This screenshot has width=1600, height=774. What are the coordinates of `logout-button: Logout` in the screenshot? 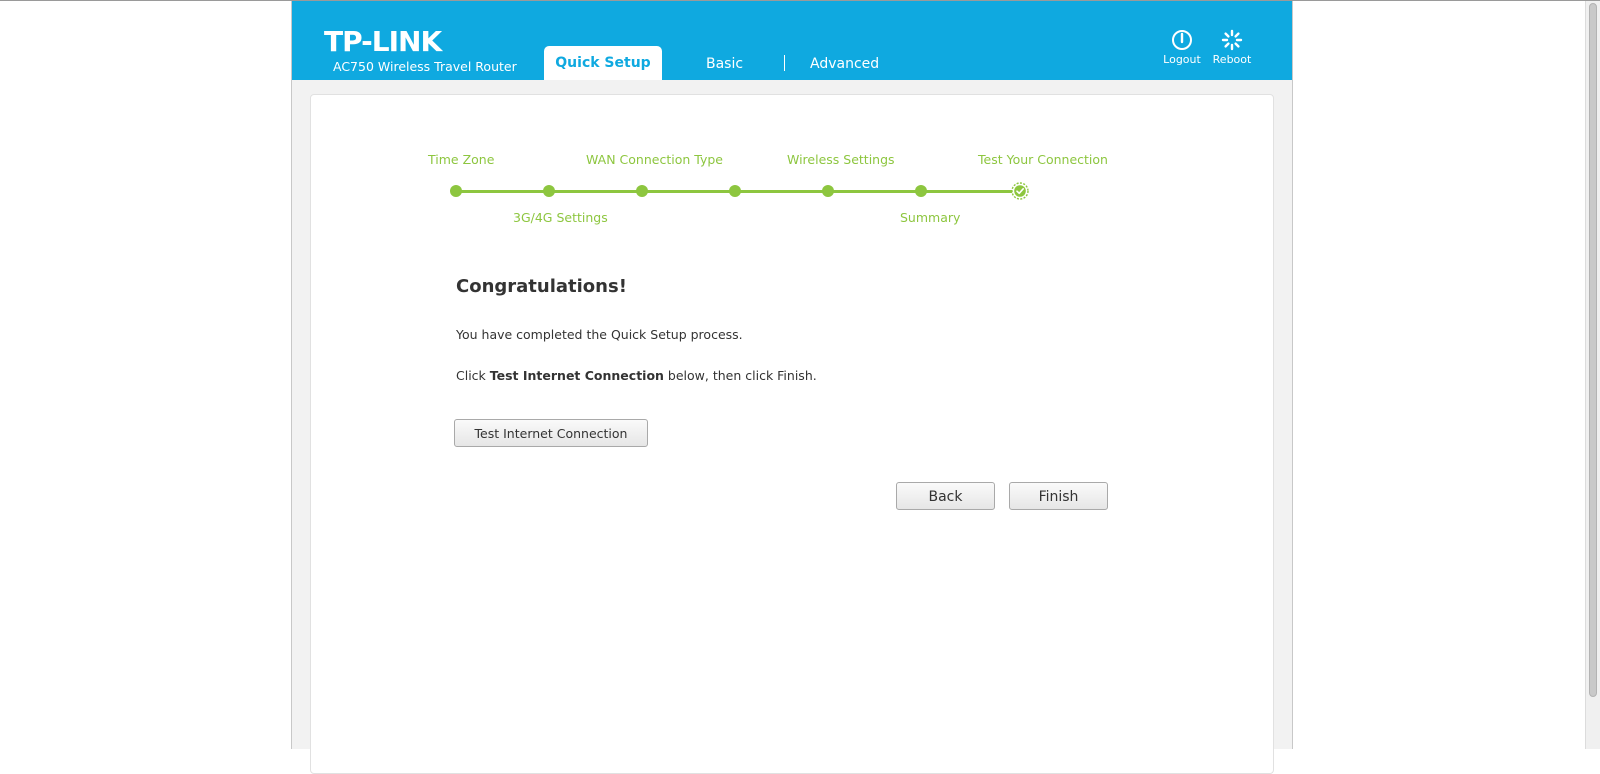 It's located at (1182, 48).